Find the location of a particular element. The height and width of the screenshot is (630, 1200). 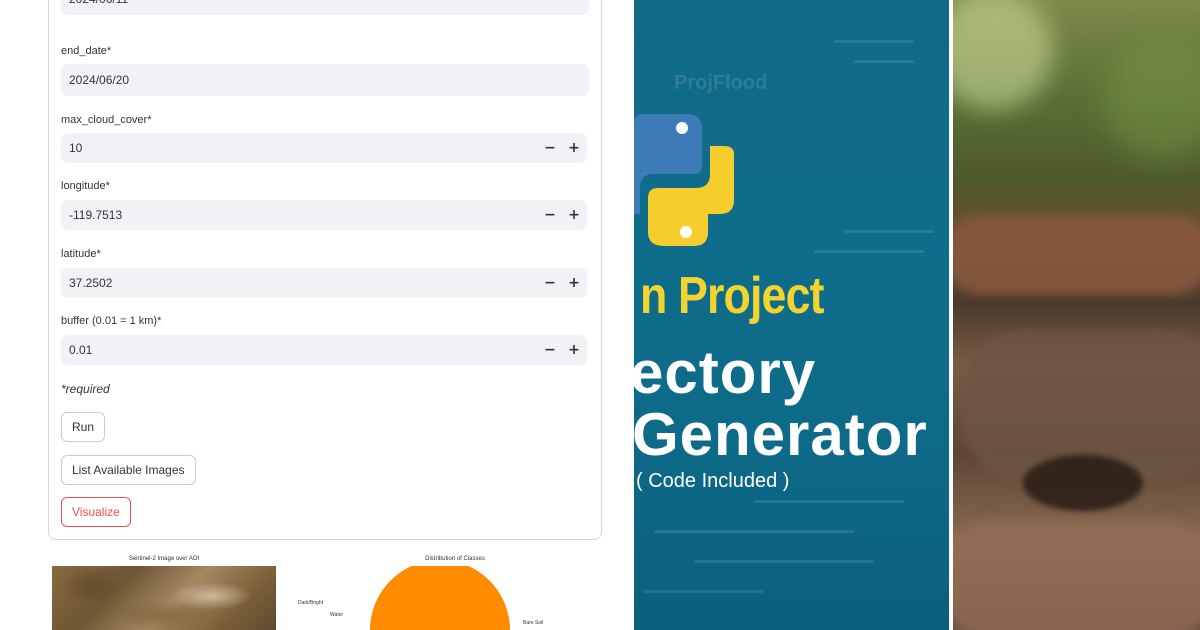

pie-label-bare-soil: Bare Soil is located at coordinates (533, 623).